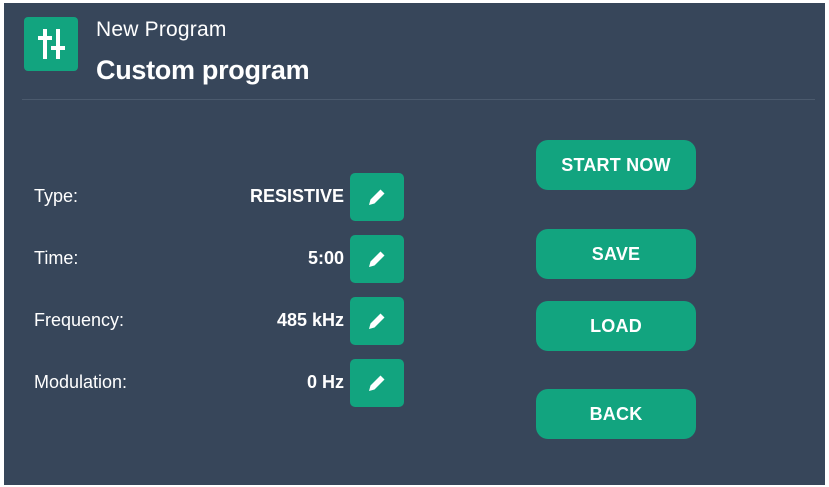 This screenshot has width=829, height=487. I want to click on back-button: BACK, so click(616, 414).